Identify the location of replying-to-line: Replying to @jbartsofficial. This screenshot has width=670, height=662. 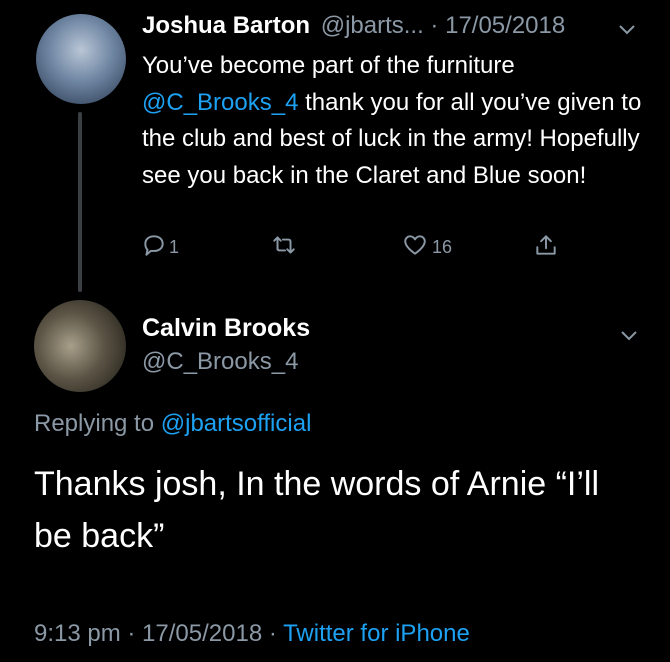
(172, 424).